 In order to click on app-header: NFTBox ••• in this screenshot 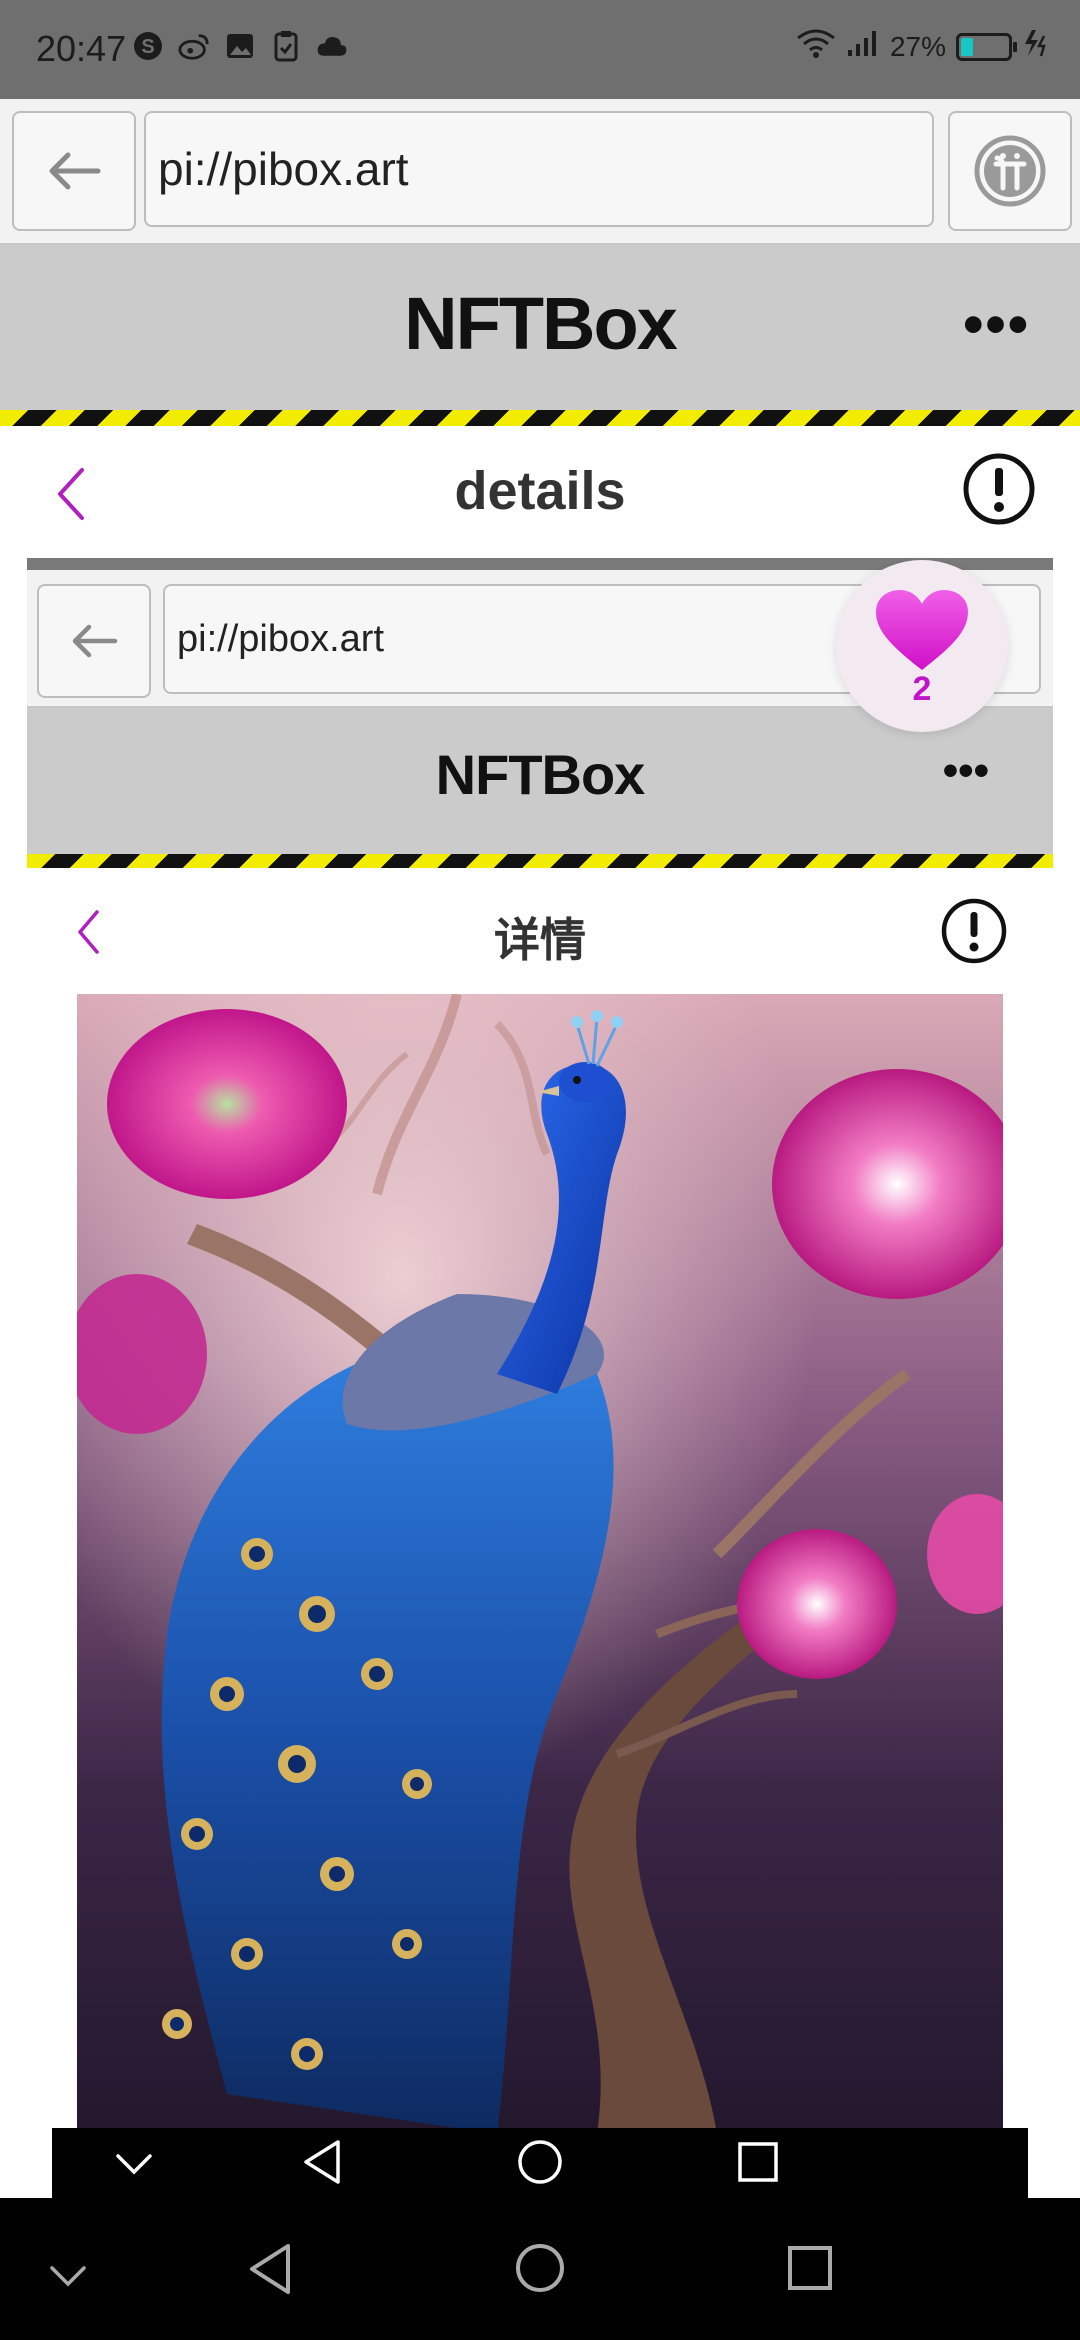, I will do `click(540, 327)`.